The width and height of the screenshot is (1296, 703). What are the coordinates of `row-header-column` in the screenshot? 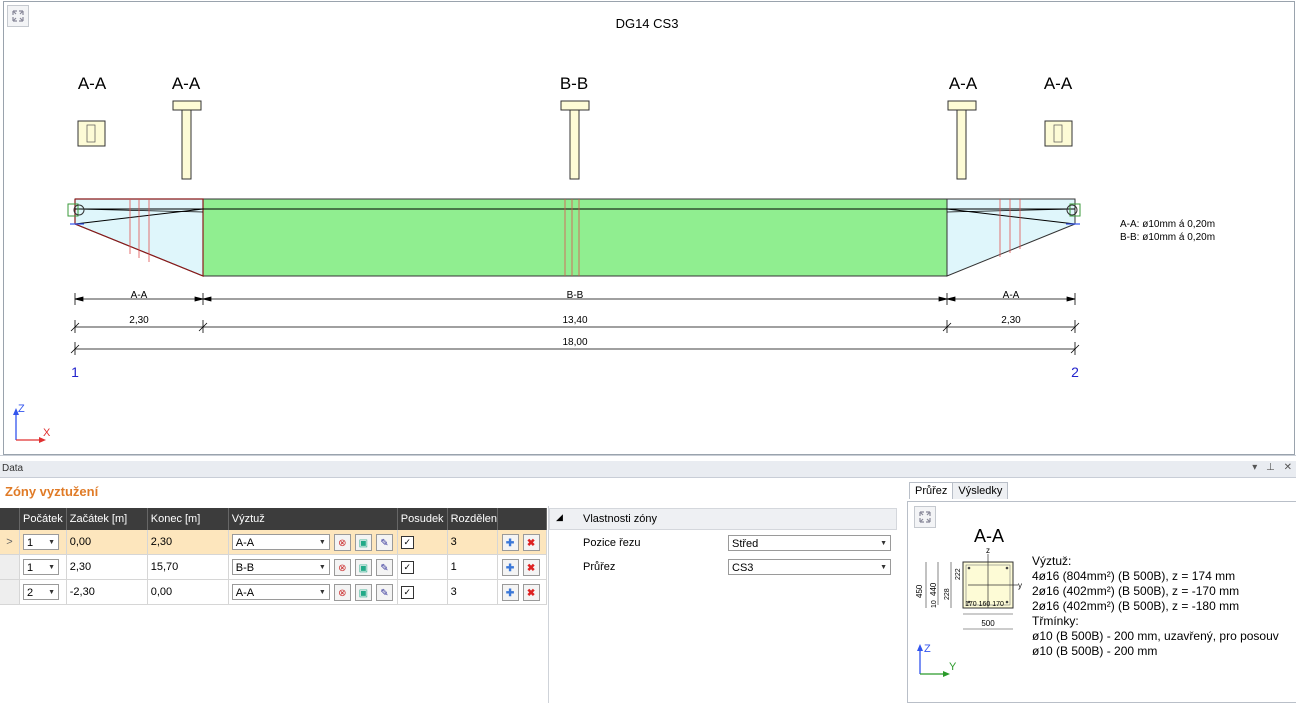 It's located at (10, 519).